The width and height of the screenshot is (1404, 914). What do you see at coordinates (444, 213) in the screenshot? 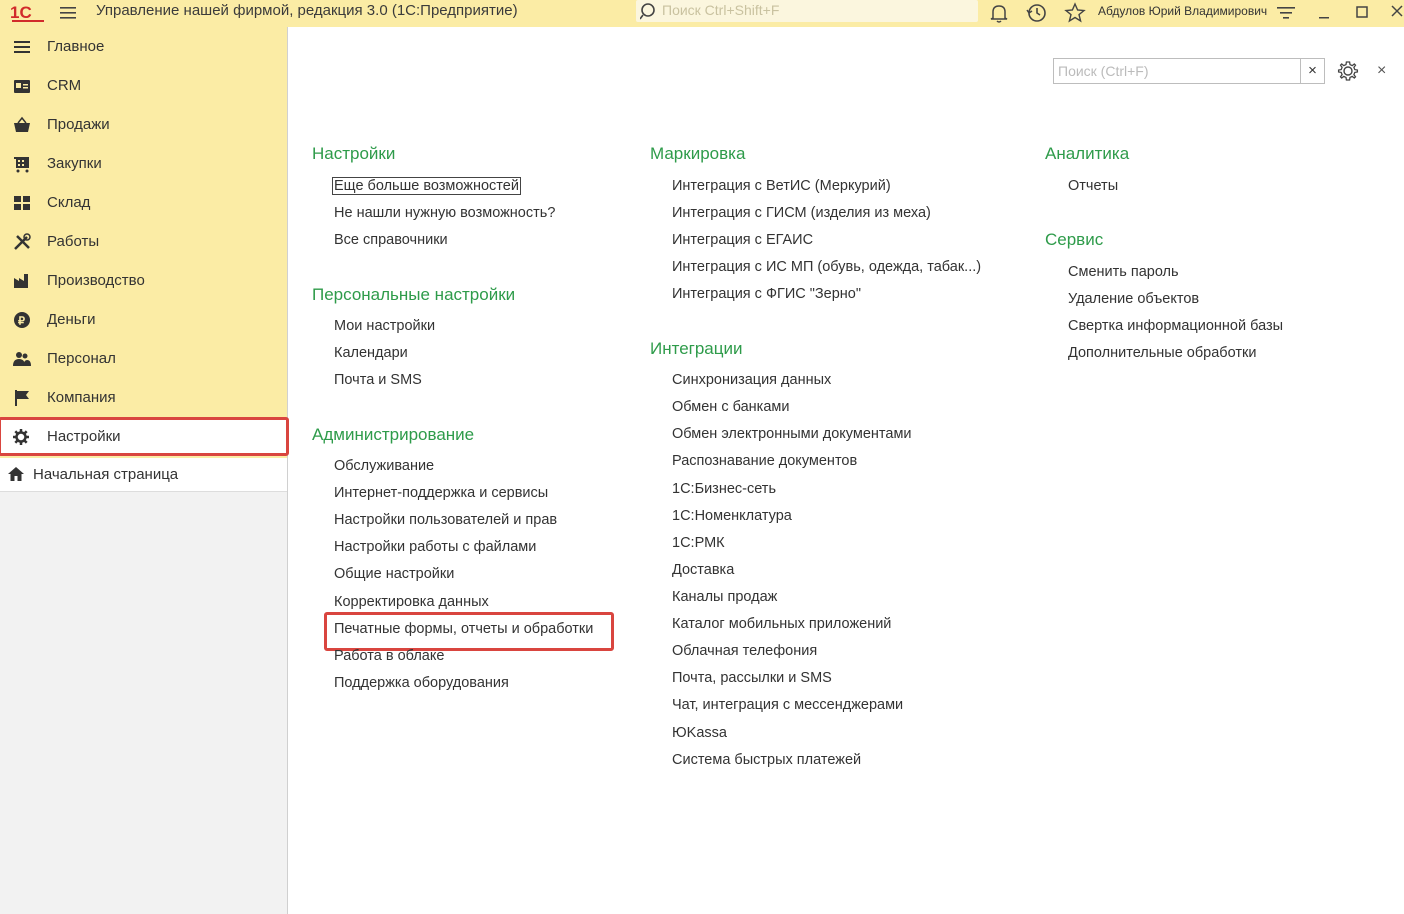
I see `link-feature-not-found: Не нашли нужную возможность?` at bounding box center [444, 213].